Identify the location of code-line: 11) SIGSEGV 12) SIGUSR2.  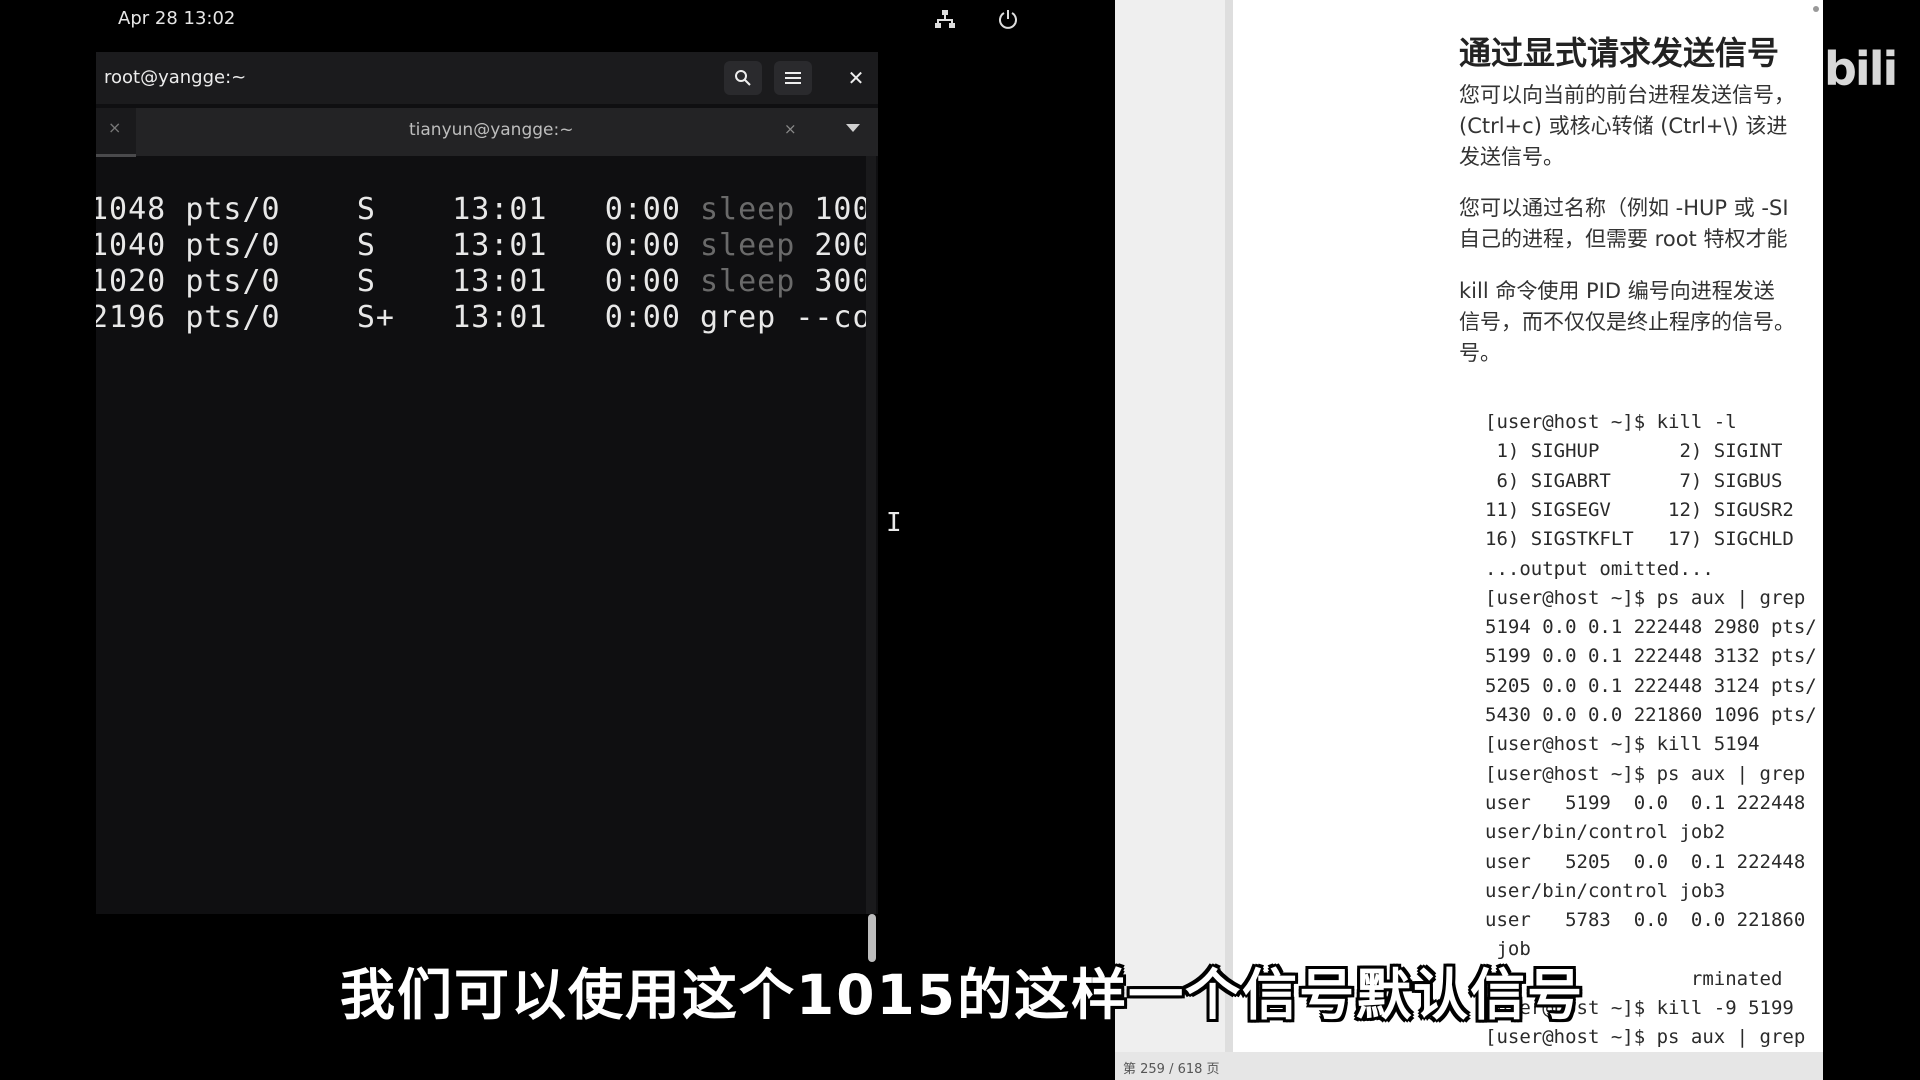
(1639, 509).